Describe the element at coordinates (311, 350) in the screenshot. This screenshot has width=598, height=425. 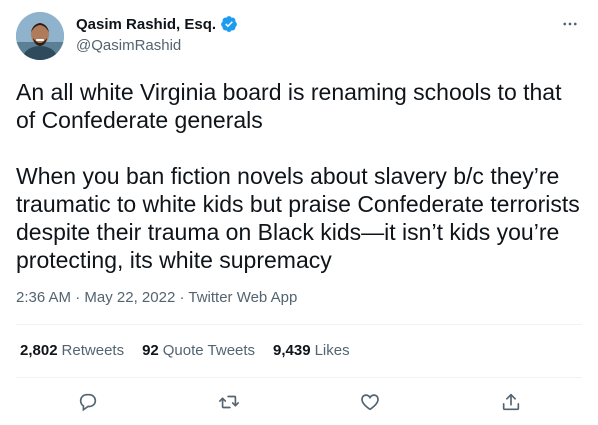
I see `likes-stat: 9,439 Likes` at that location.